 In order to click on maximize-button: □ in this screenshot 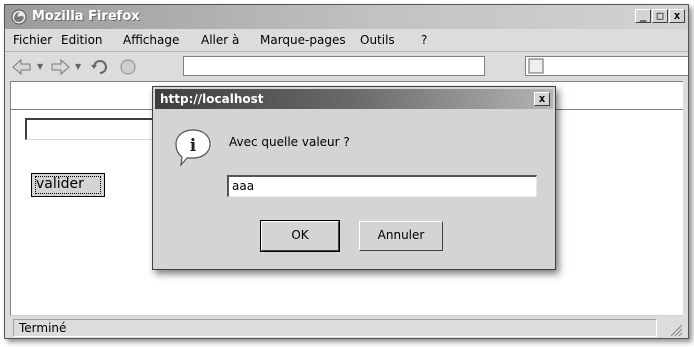, I will do `click(660, 16)`.